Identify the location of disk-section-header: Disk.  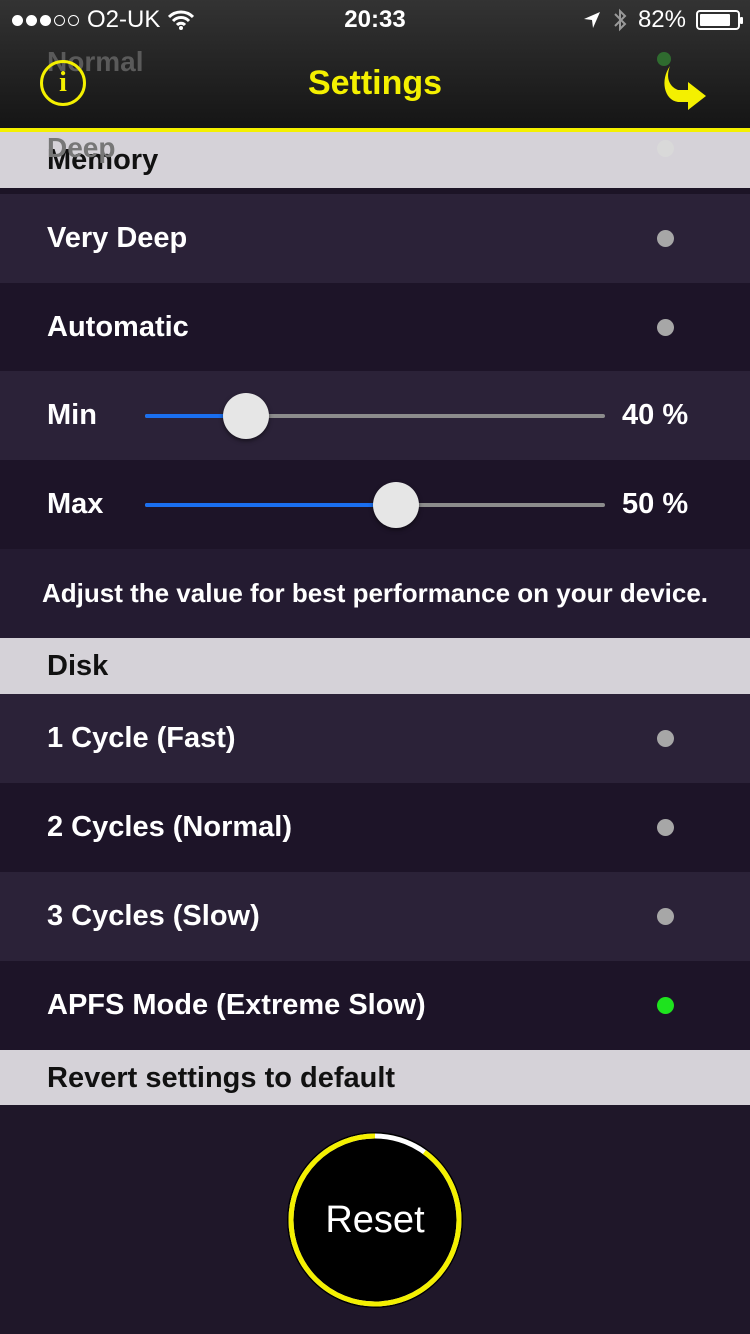
(375, 666).